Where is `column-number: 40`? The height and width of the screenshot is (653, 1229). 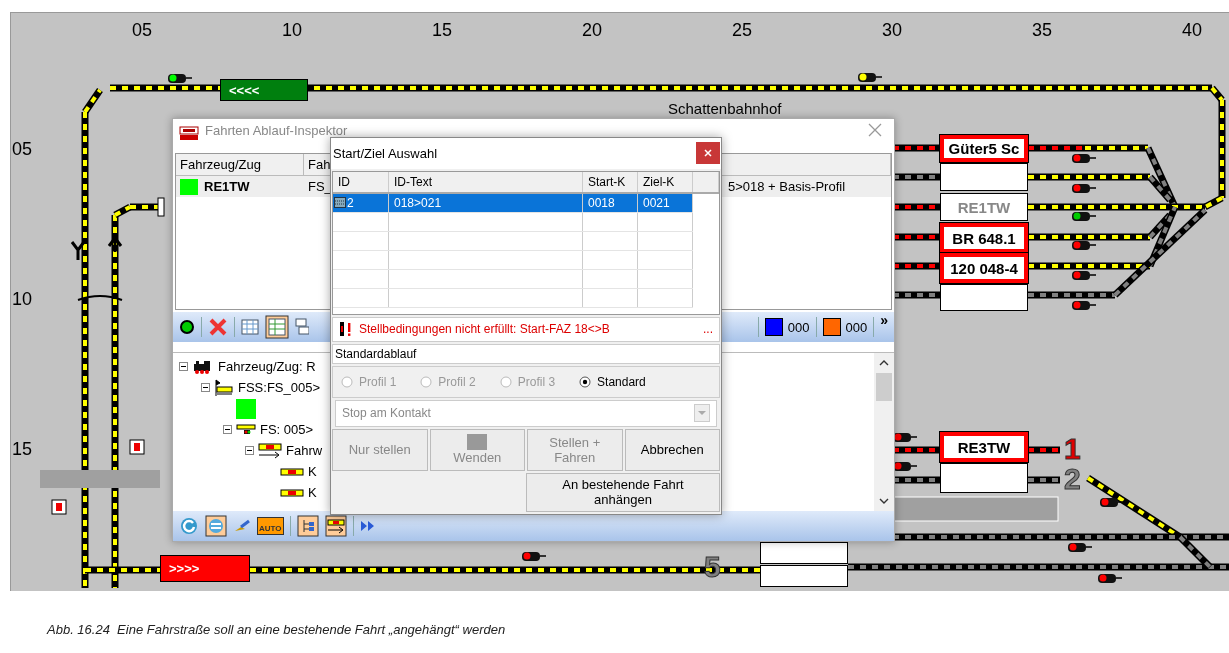 column-number: 40 is located at coordinates (1192, 30).